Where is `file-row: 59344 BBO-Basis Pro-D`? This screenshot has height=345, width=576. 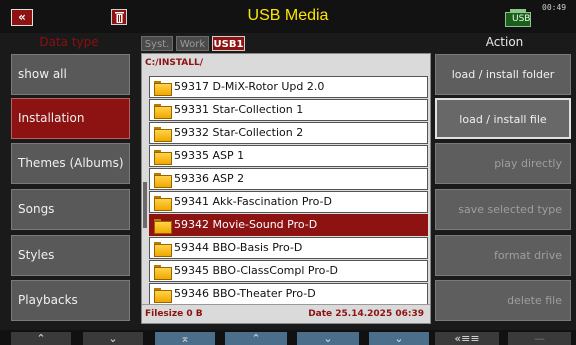
file-row: 59344 BBO-Basis Pro-D is located at coordinates (288, 248).